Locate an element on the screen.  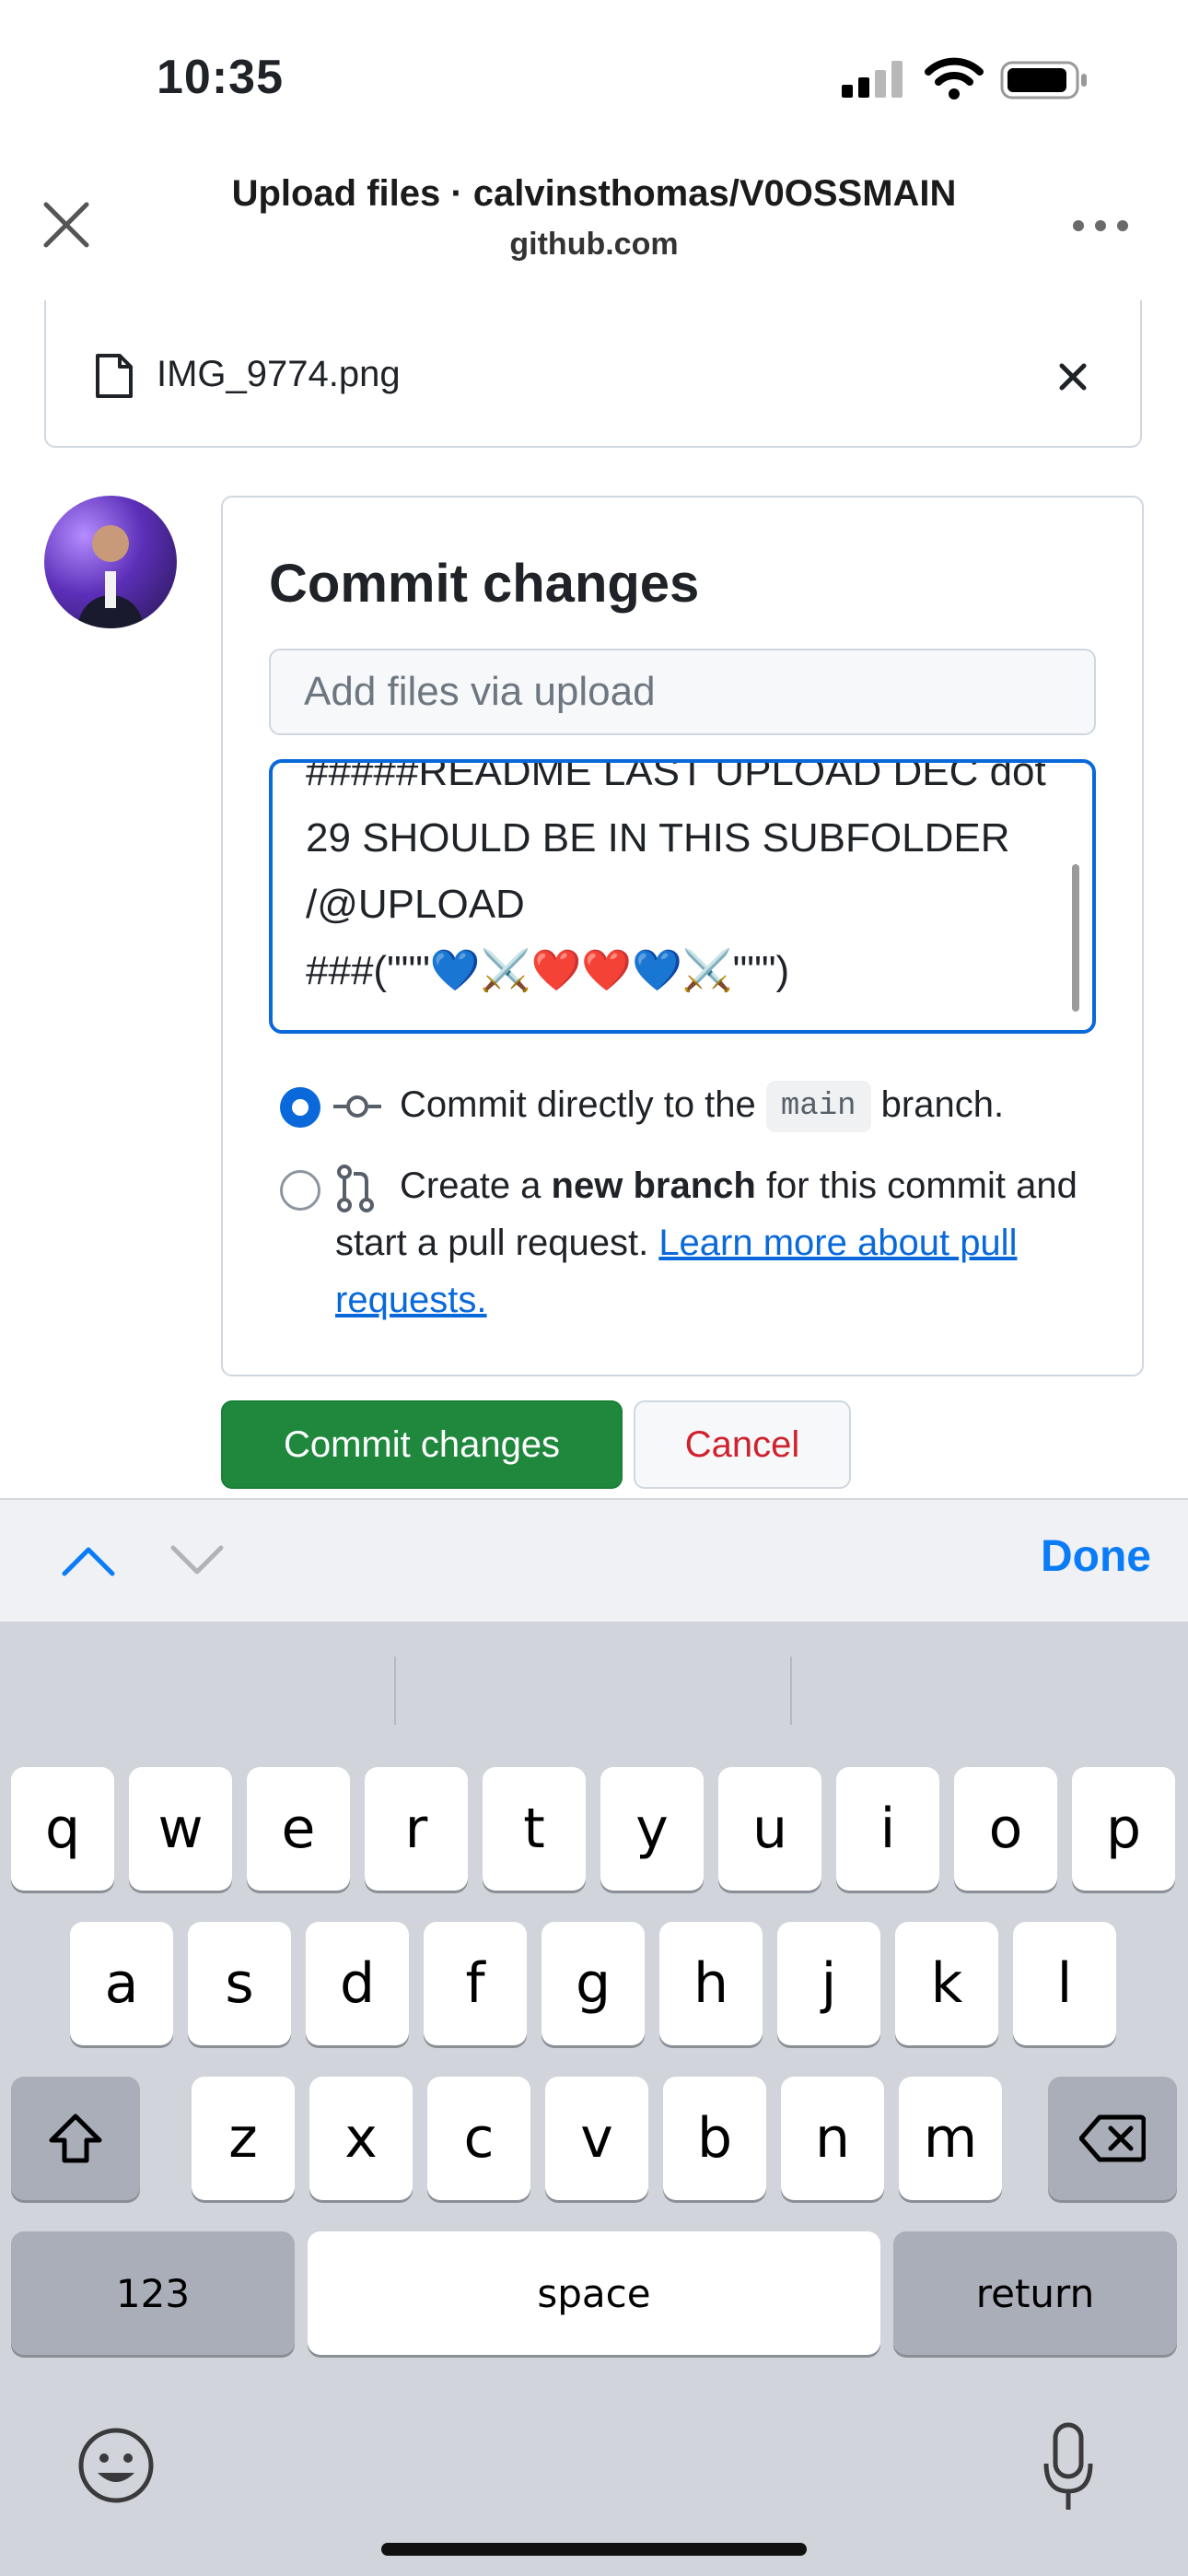
key-h: h is located at coordinates (711, 1983).